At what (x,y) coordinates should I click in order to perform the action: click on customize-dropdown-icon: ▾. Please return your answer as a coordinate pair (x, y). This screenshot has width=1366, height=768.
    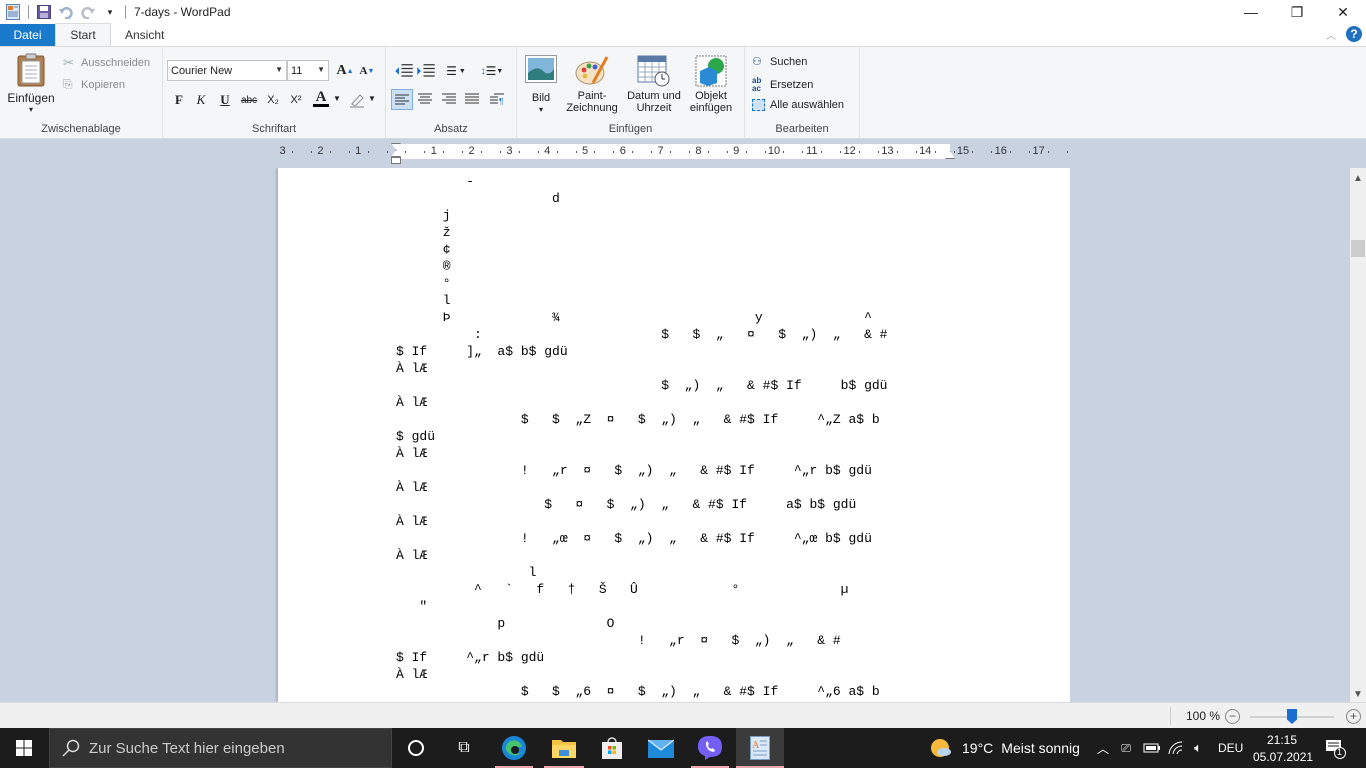
    Looking at the image, I should click on (110, 12).